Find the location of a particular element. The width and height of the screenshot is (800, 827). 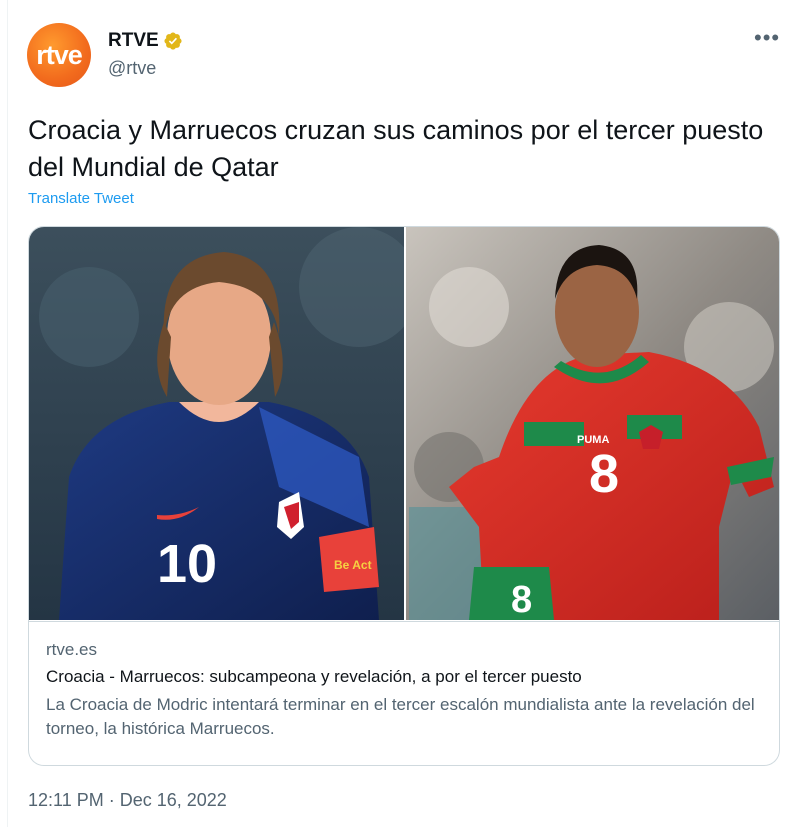

morocco-shirt-number: 8 is located at coordinates (604, 474).